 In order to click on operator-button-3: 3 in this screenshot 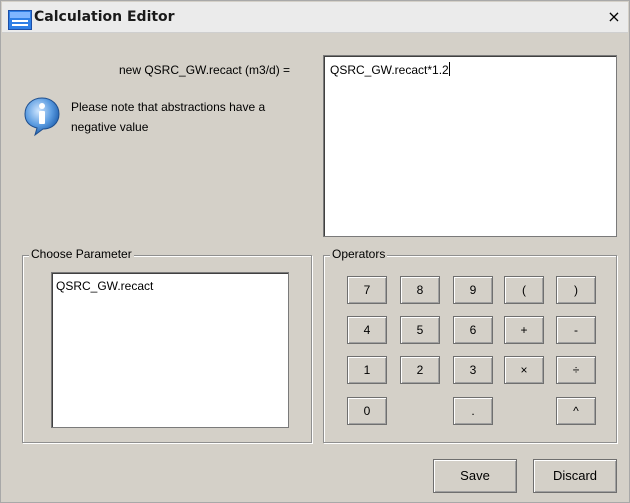, I will do `click(473, 370)`.